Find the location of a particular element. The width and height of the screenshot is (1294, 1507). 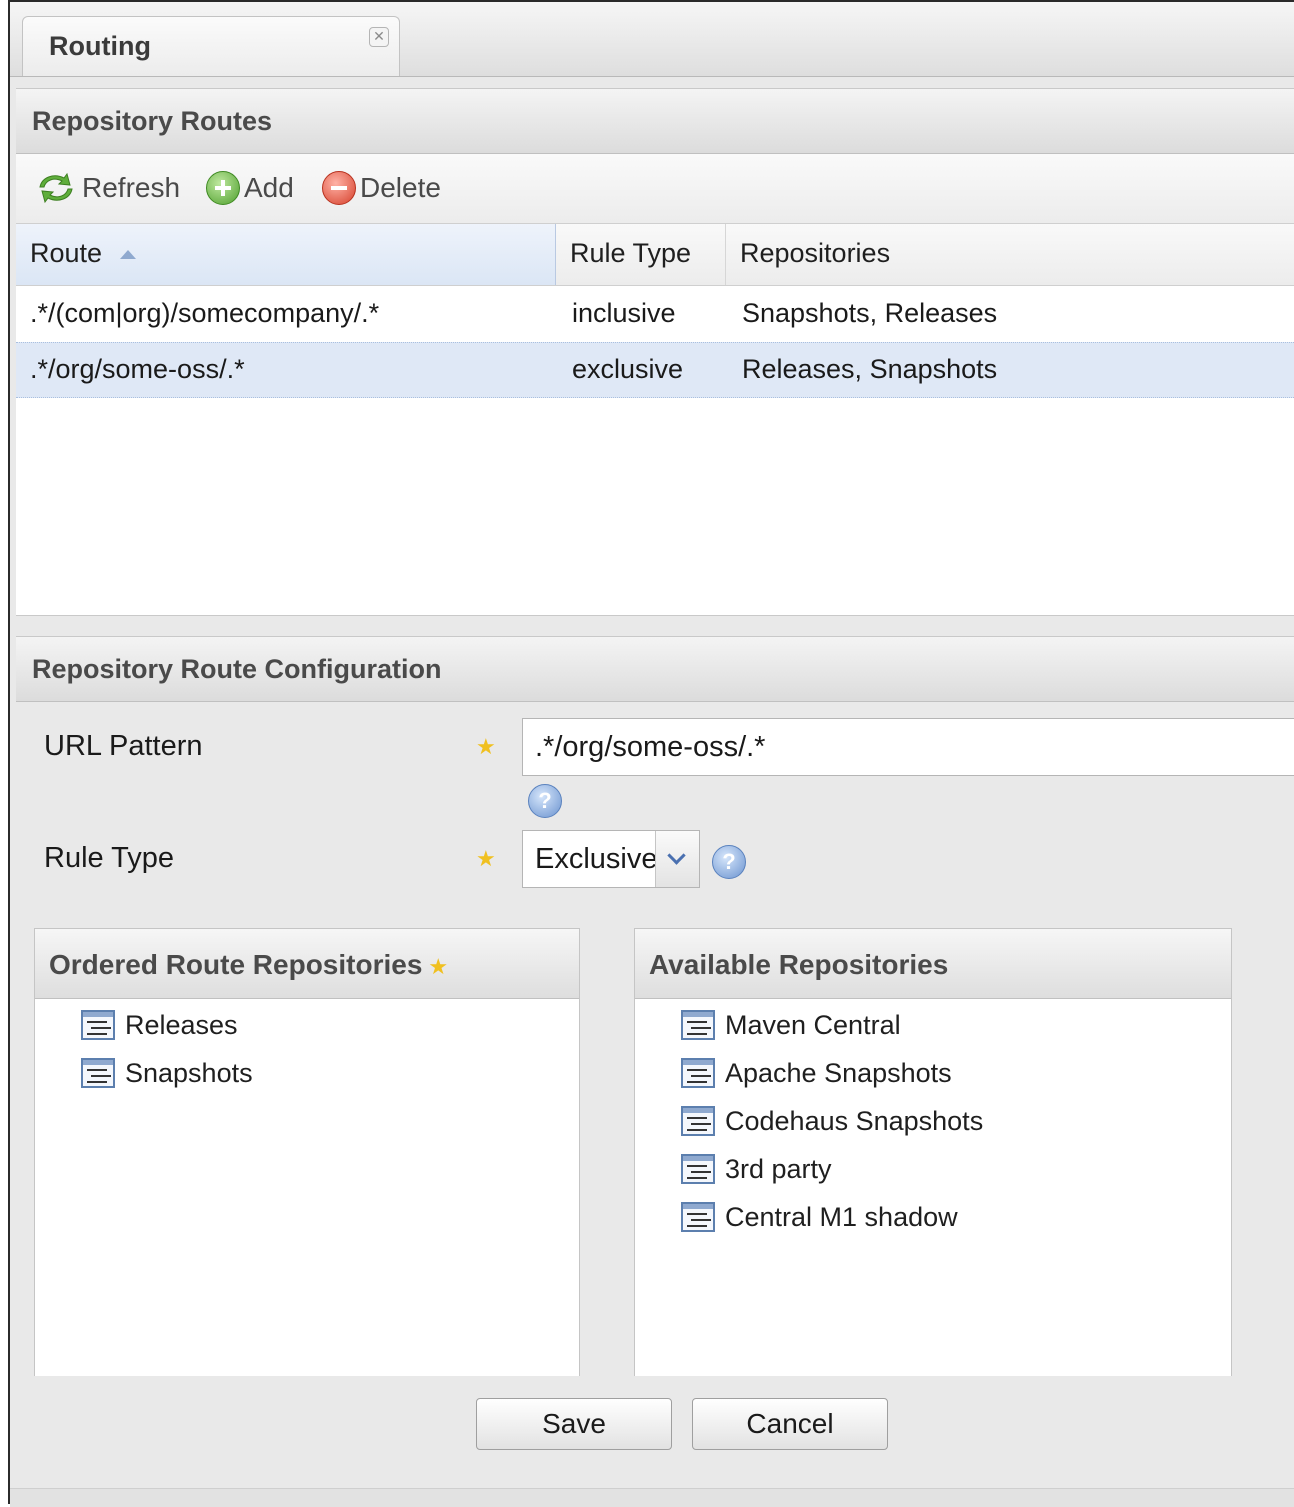

available-panel-header: Available Repositories is located at coordinates (933, 964).